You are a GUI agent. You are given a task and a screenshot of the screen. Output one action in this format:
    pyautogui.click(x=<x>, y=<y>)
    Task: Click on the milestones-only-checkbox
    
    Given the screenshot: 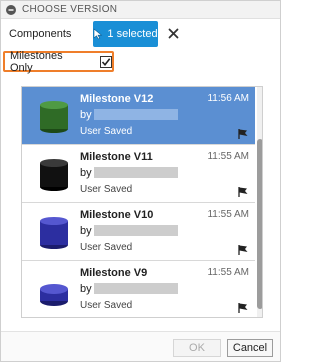 What is the action you would take?
    pyautogui.click(x=106, y=61)
    